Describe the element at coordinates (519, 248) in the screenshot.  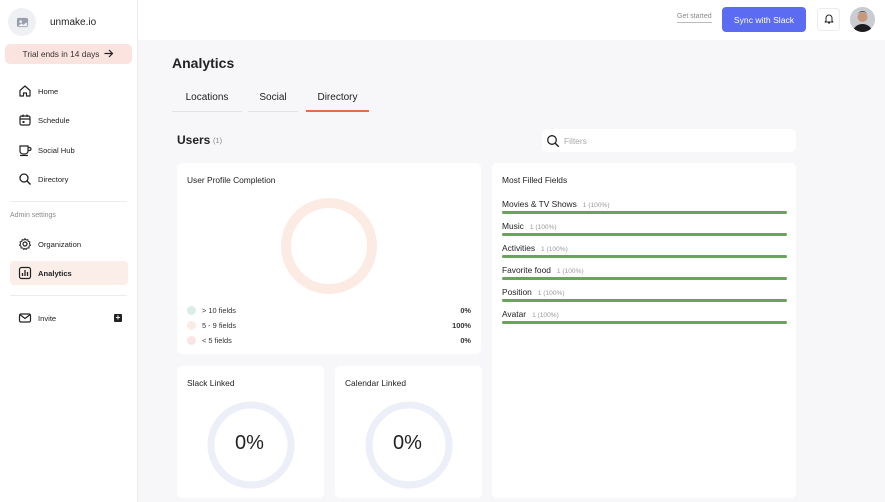
I see `field-label: Activities` at that location.